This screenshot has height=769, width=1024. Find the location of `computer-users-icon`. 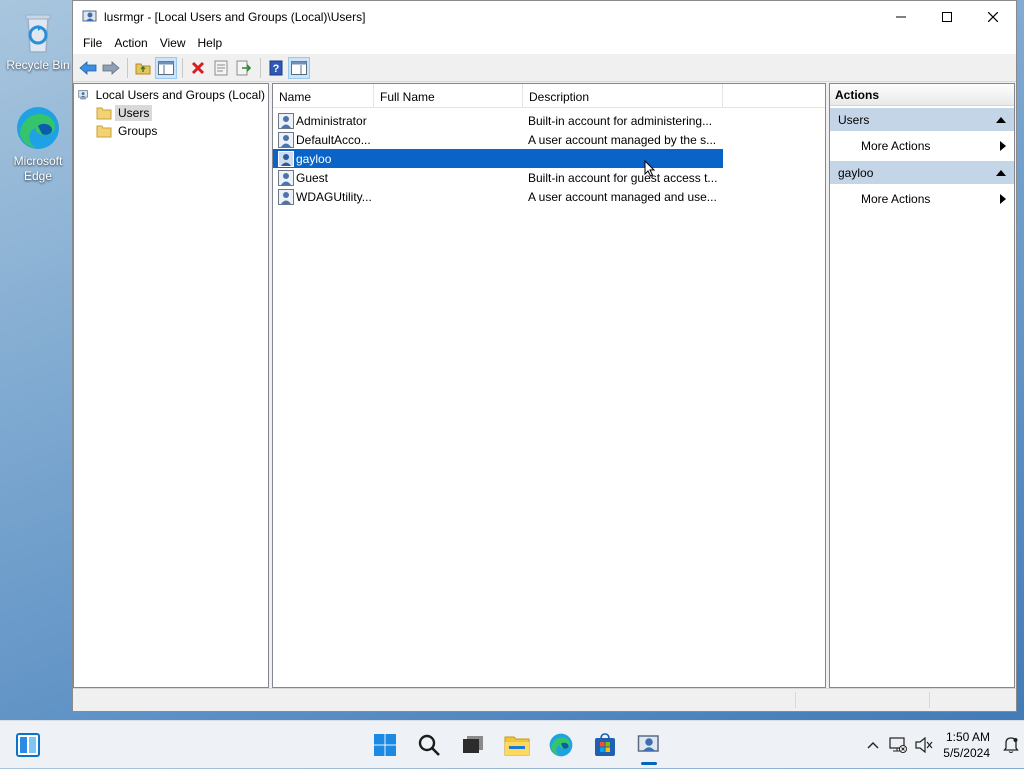

computer-users-icon is located at coordinates (83, 95).